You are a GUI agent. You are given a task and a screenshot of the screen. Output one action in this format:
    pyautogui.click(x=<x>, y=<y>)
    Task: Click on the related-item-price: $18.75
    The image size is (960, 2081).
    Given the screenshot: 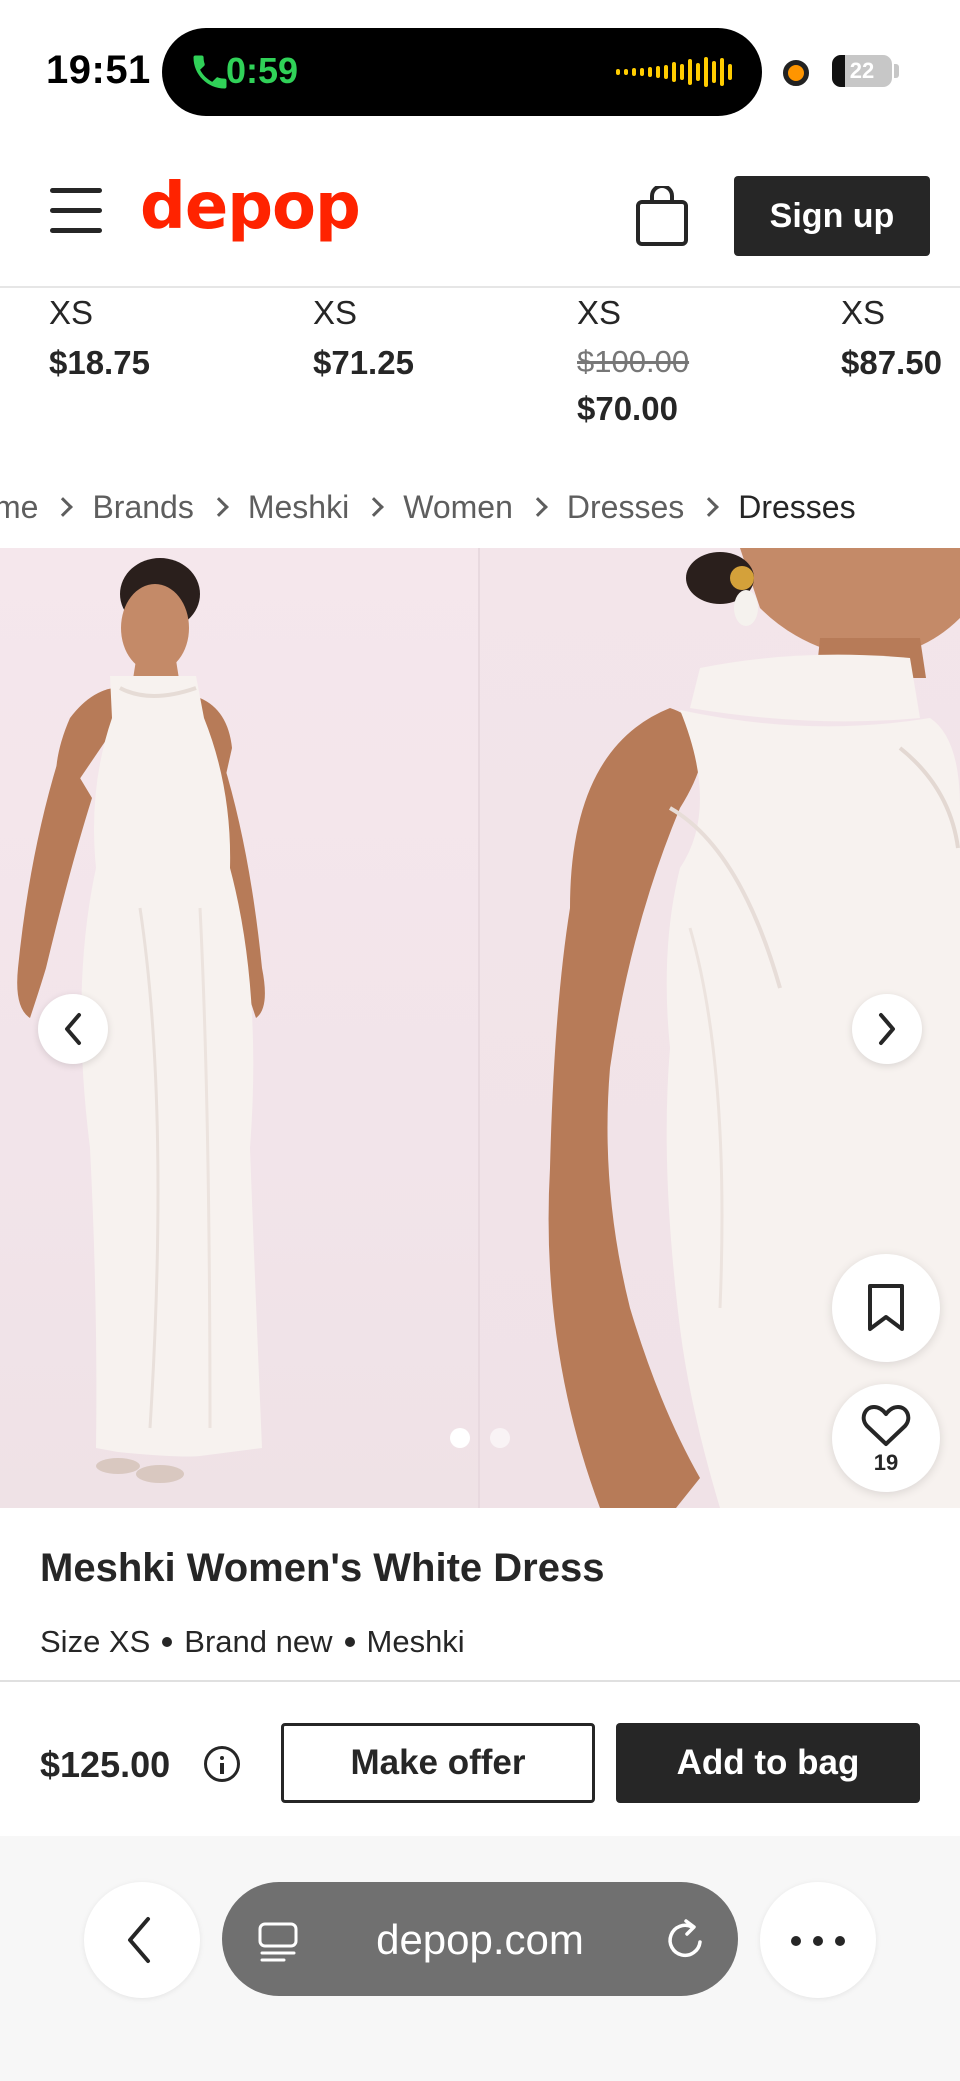 What is the action you would take?
    pyautogui.click(x=99, y=362)
    